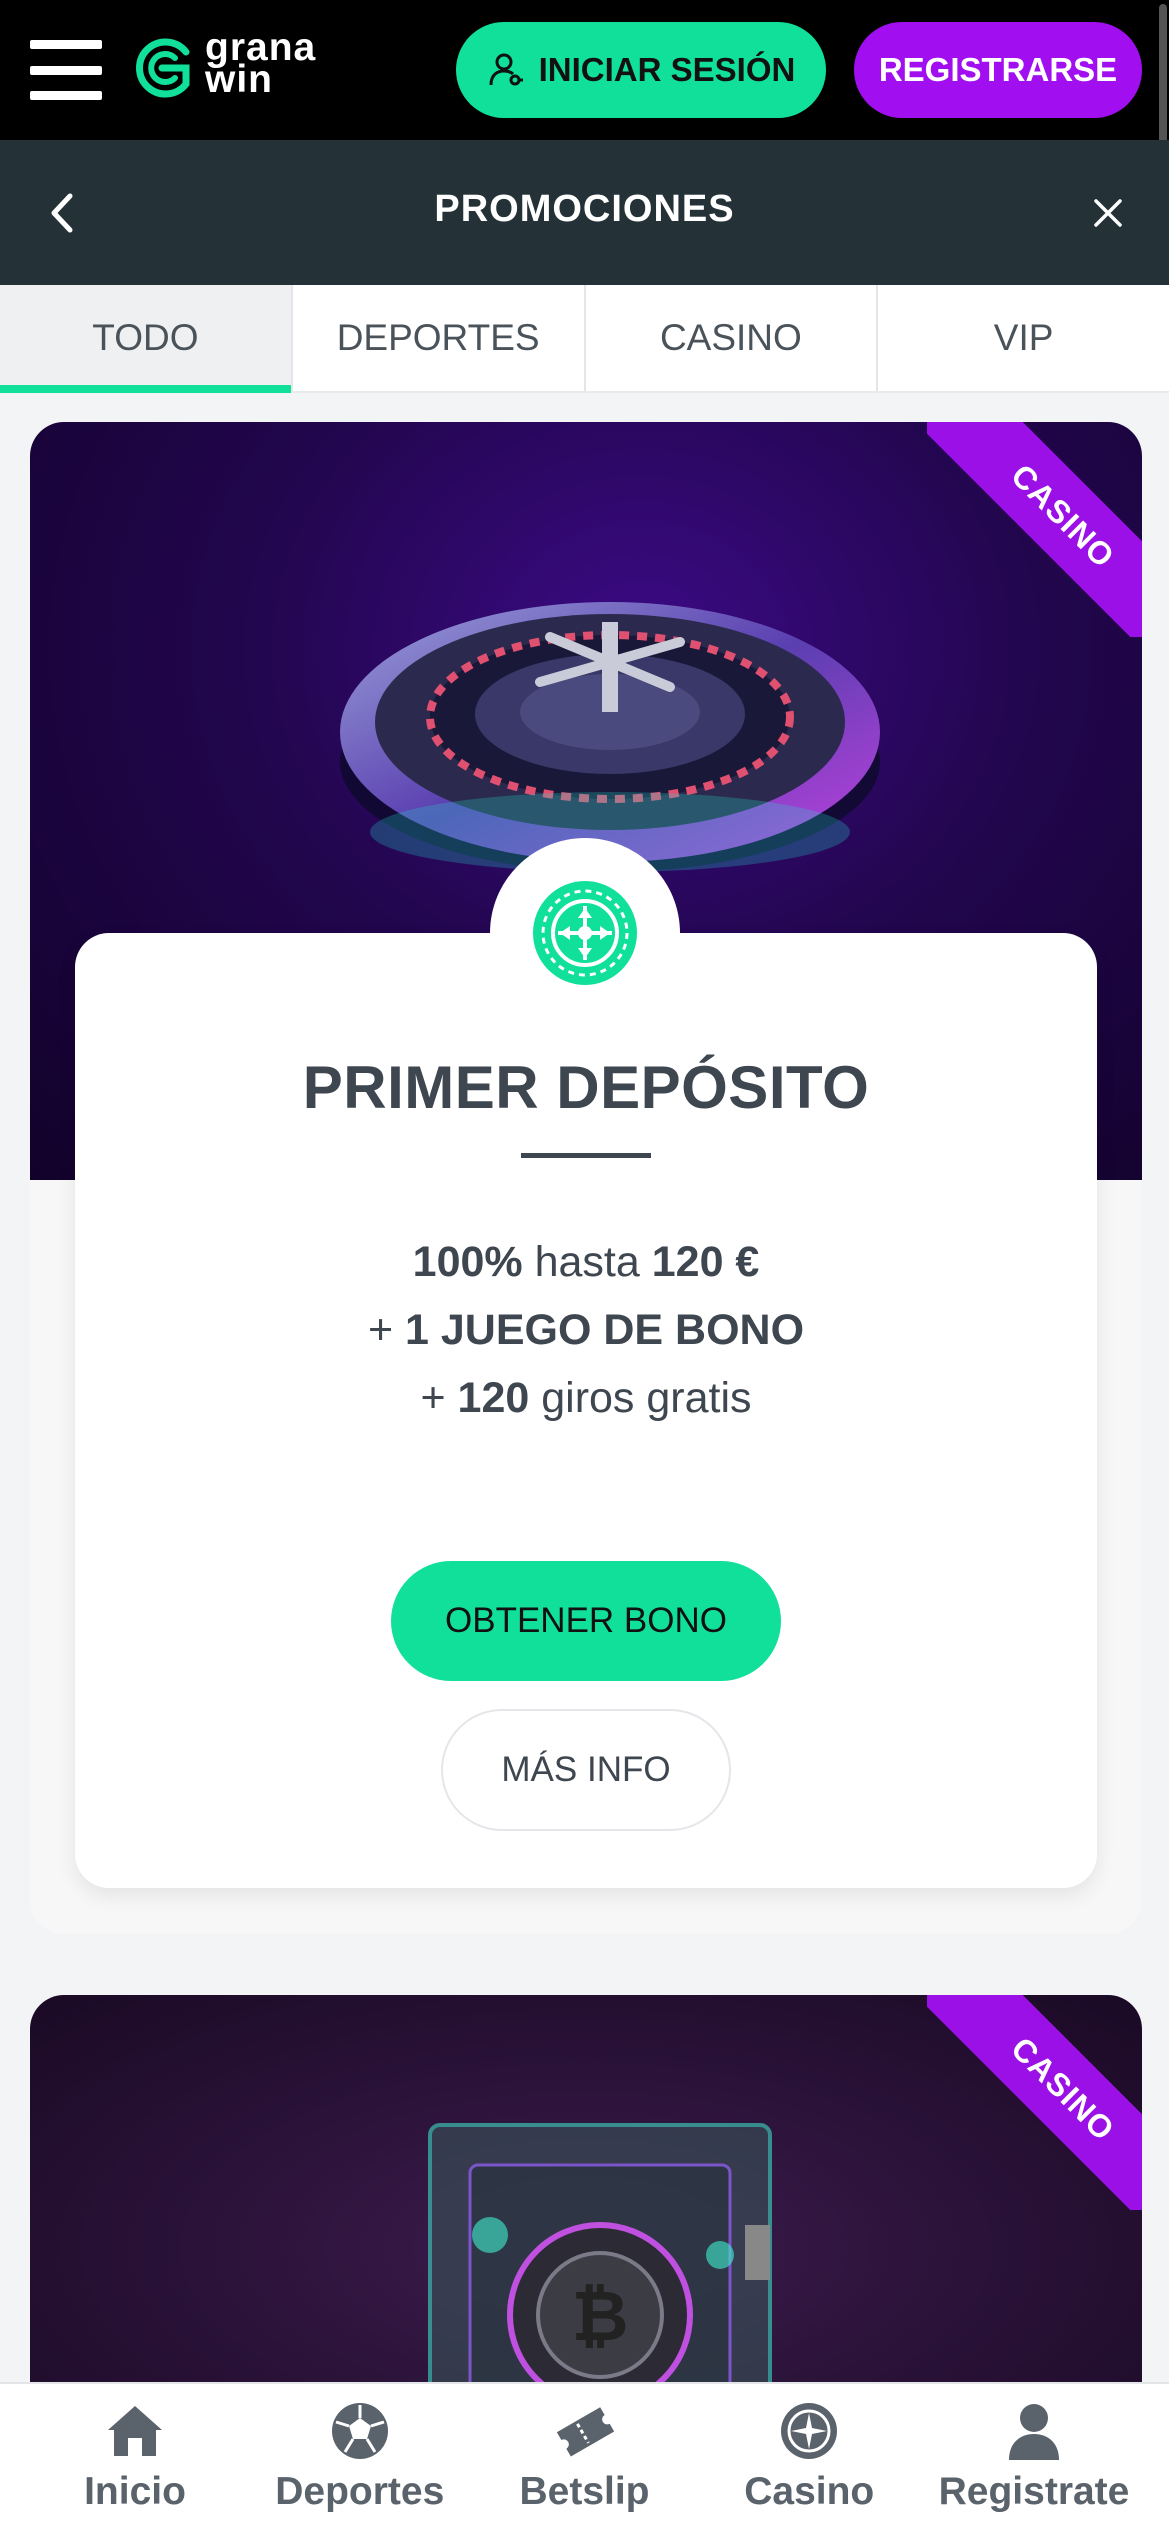 This screenshot has width=1169, height=2531. Describe the element at coordinates (586, 1155) in the screenshot. I see `title-divider` at that location.